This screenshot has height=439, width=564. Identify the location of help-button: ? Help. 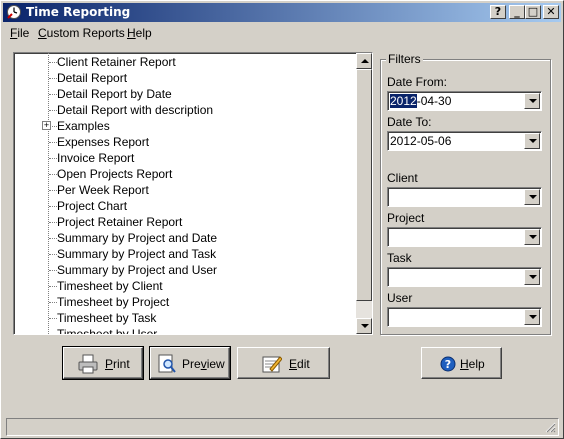
(461, 363).